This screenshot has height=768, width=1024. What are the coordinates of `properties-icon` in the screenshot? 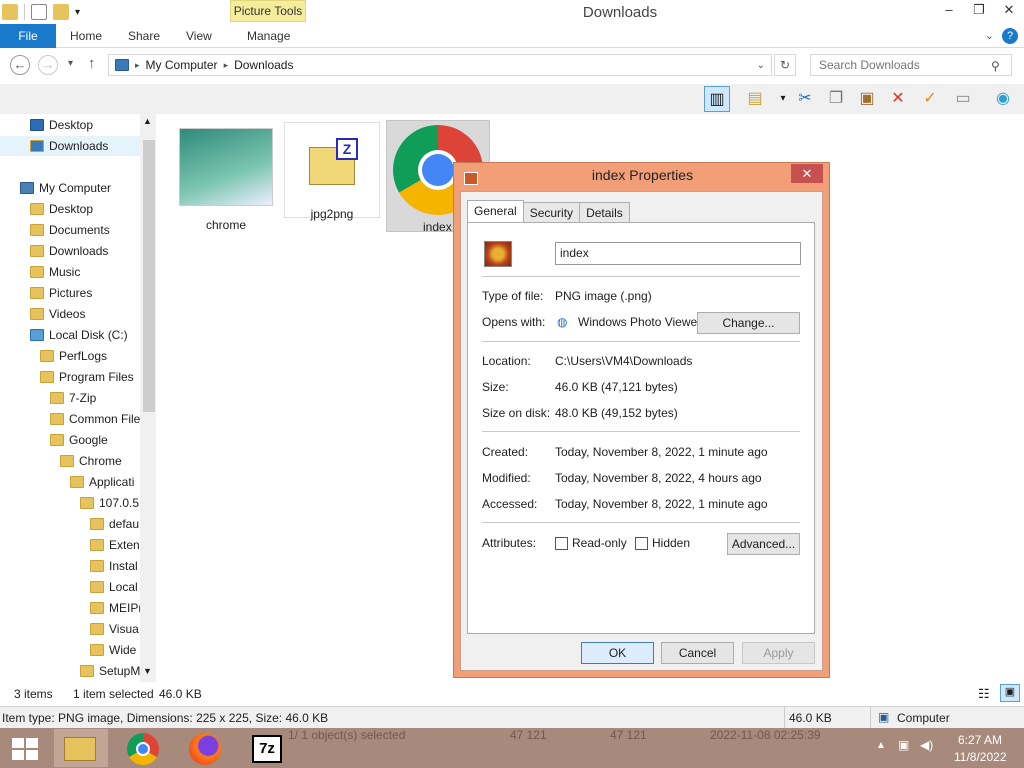 It's located at (39, 12).